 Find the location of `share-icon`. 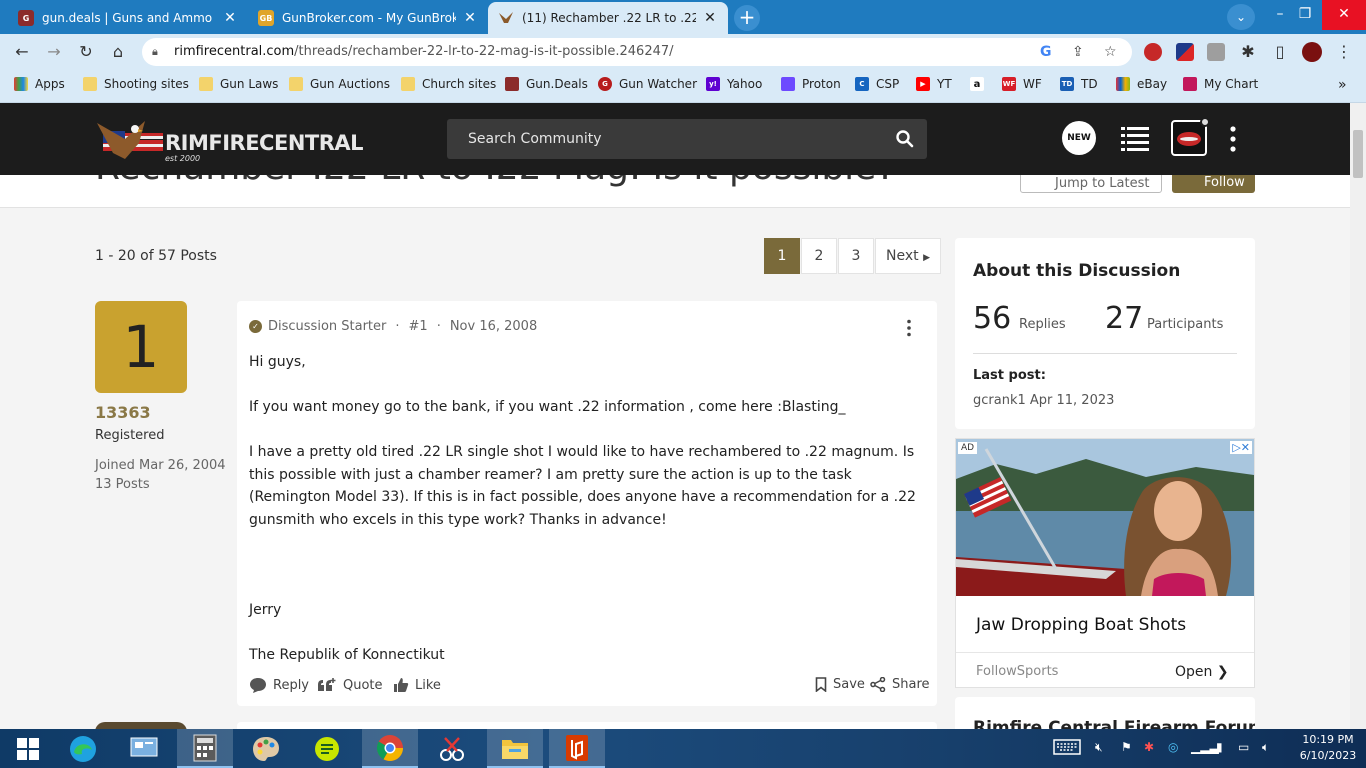

share-icon is located at coordinates (878, 684).